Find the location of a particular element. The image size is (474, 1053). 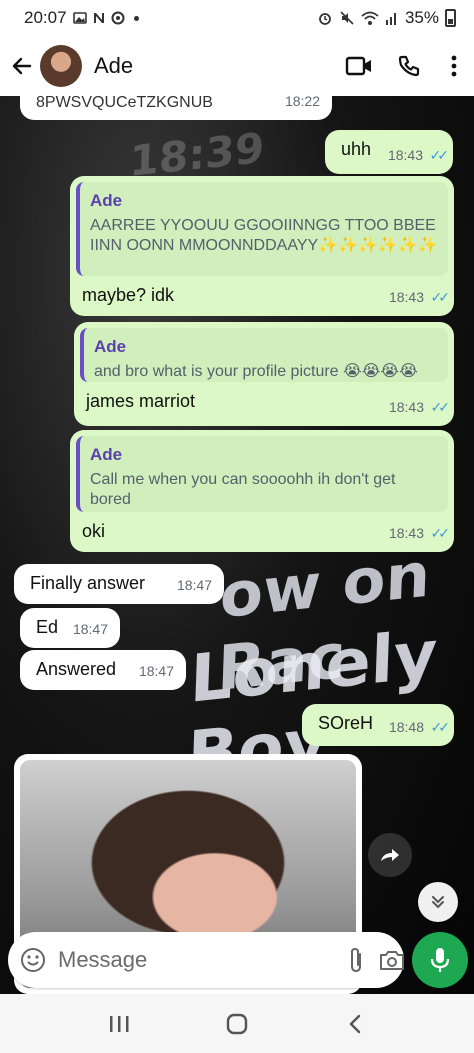

alarm-icon is located at coordinates (325, 19).